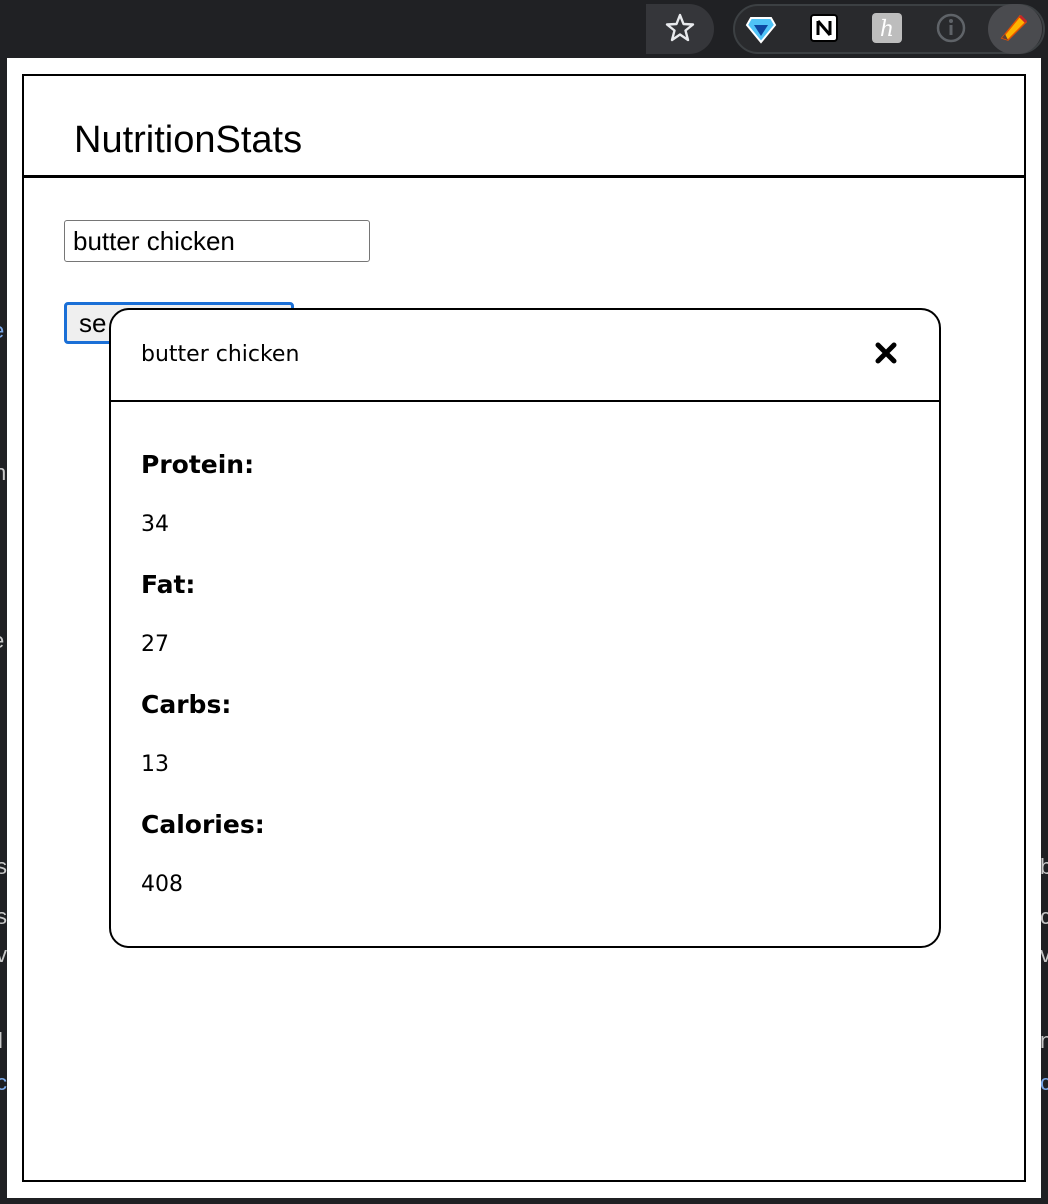  I want to click on background-text: b, so click(1044, 866).